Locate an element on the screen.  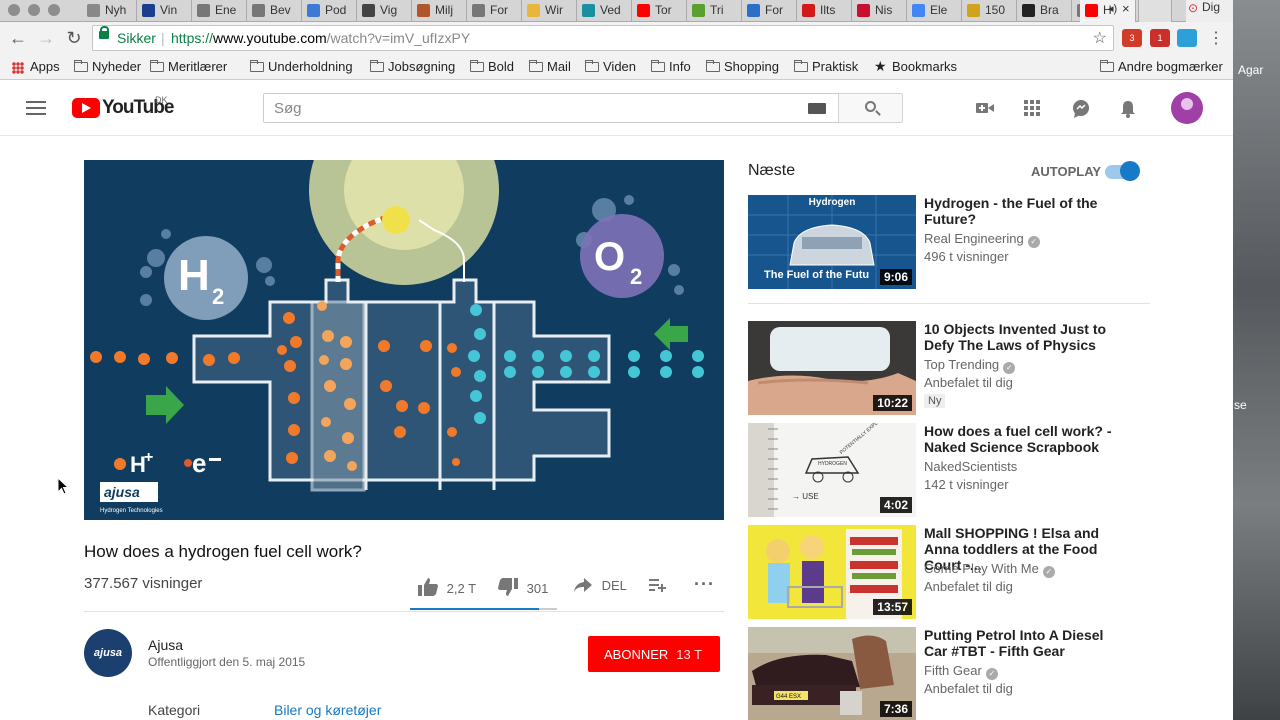
new-tab-button is located at coordinates (1155, 11).